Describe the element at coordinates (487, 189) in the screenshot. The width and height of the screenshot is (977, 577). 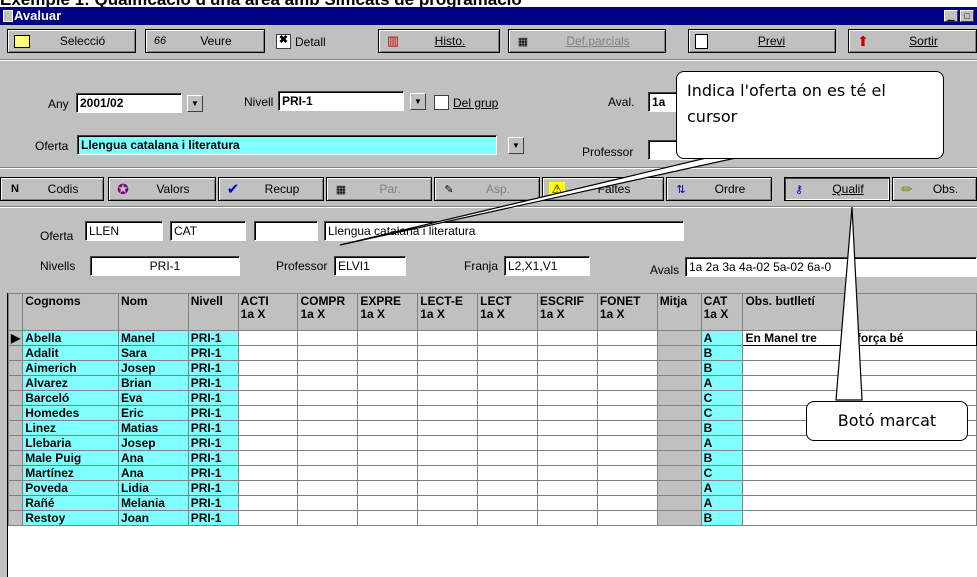
I see `asp-button: ✎ Asp.` at that location.